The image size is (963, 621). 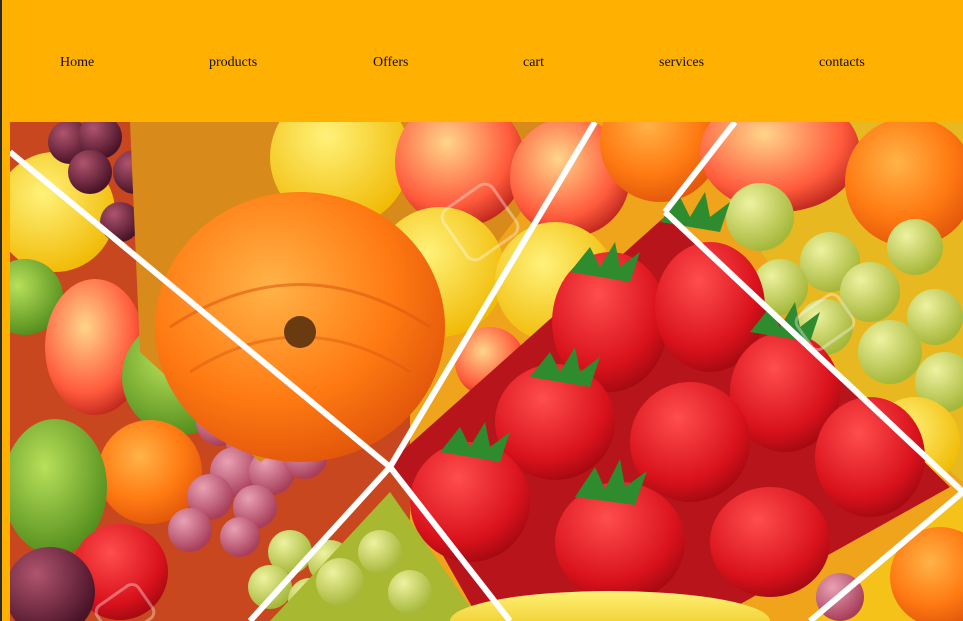 I want to click on nav-link-products: products, so click(x=233, y=63).